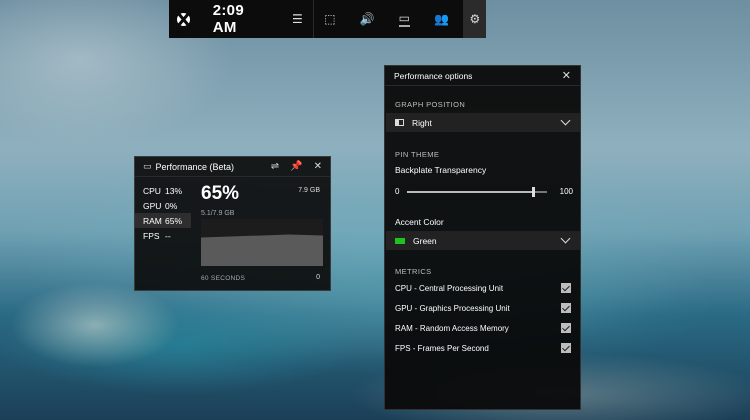  What do you see at coordinates (399, 122) in the screenshot?
I see `position-icon` at bounding box center [399, 122].